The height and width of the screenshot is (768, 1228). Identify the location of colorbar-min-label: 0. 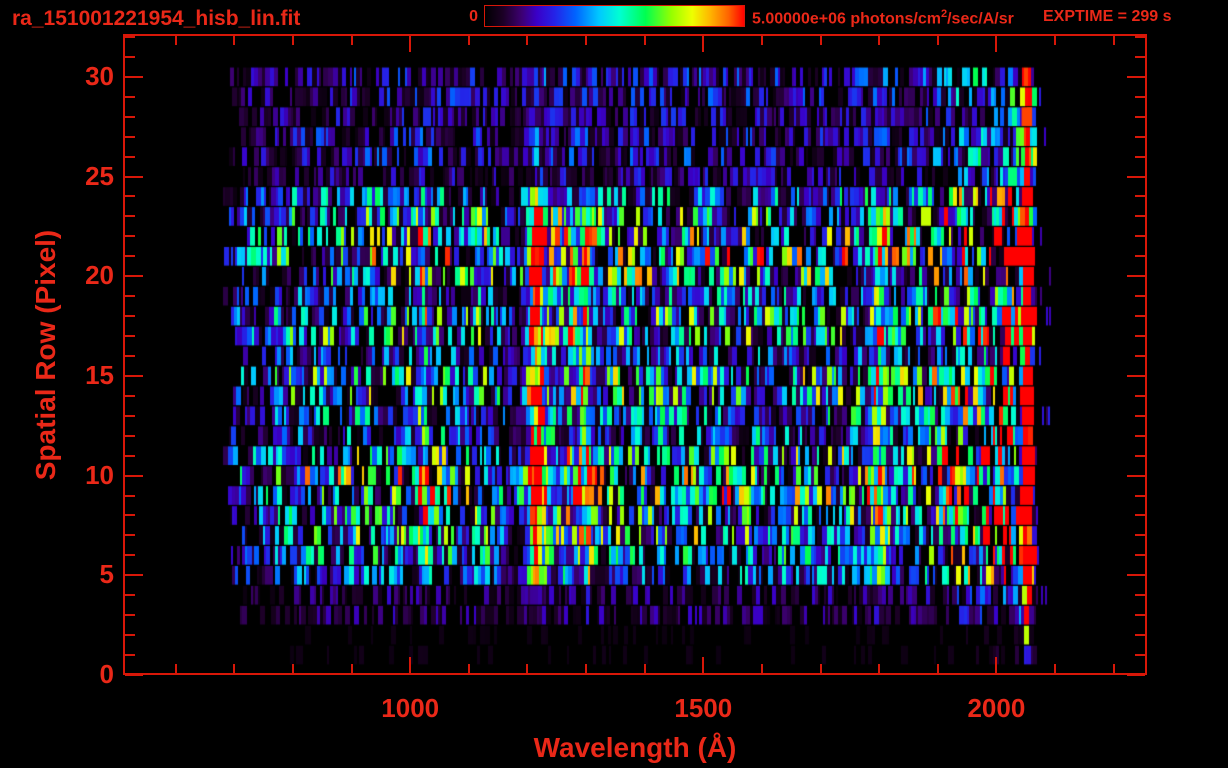
(473, 16).